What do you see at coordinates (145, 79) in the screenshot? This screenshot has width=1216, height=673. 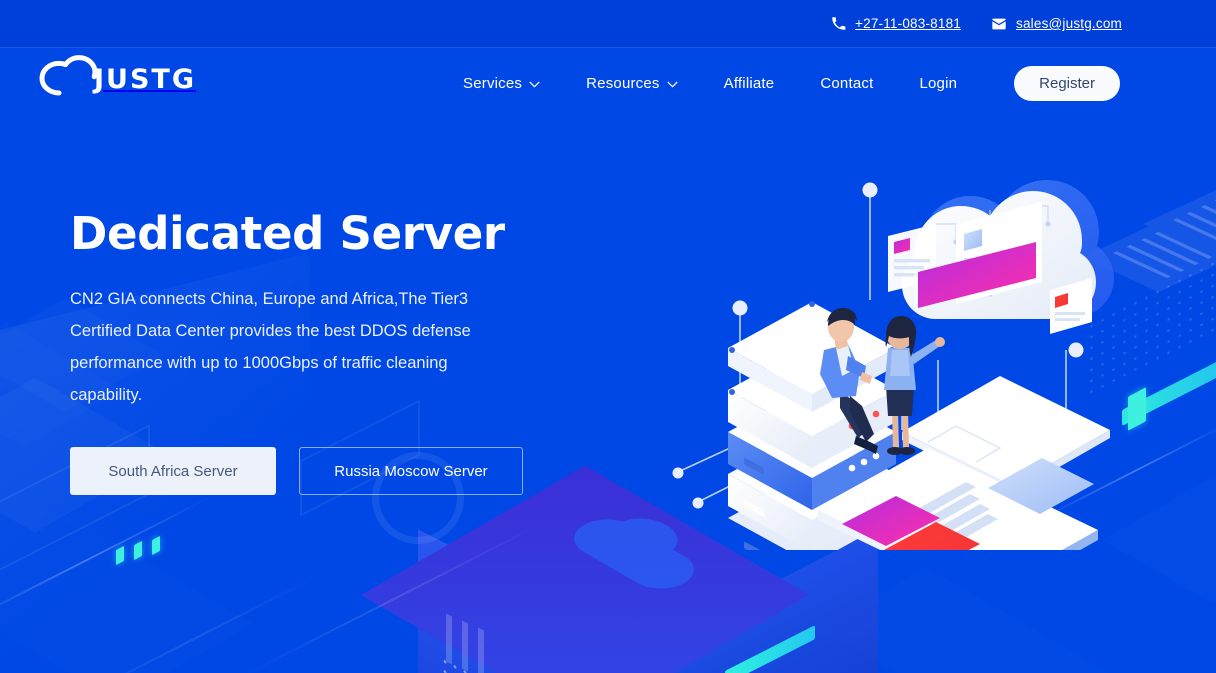 I see `brand-name: JUSTG` at bounding box center [145, 79].